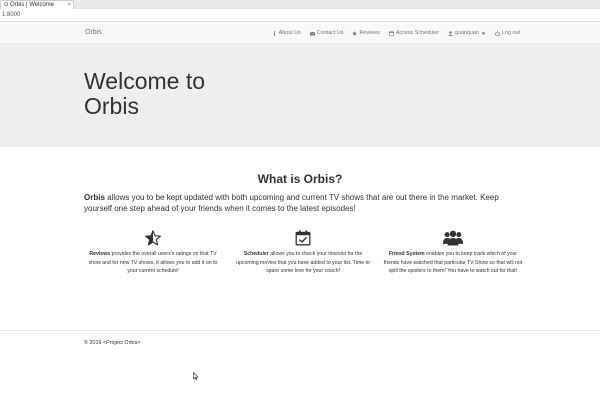 The width and height of the screenshot is (600, 400). What do you see at coordinates (300, 179) in the screenshot?
I see `section-heading: What is Orbis?` at bounding box center [300, 179].